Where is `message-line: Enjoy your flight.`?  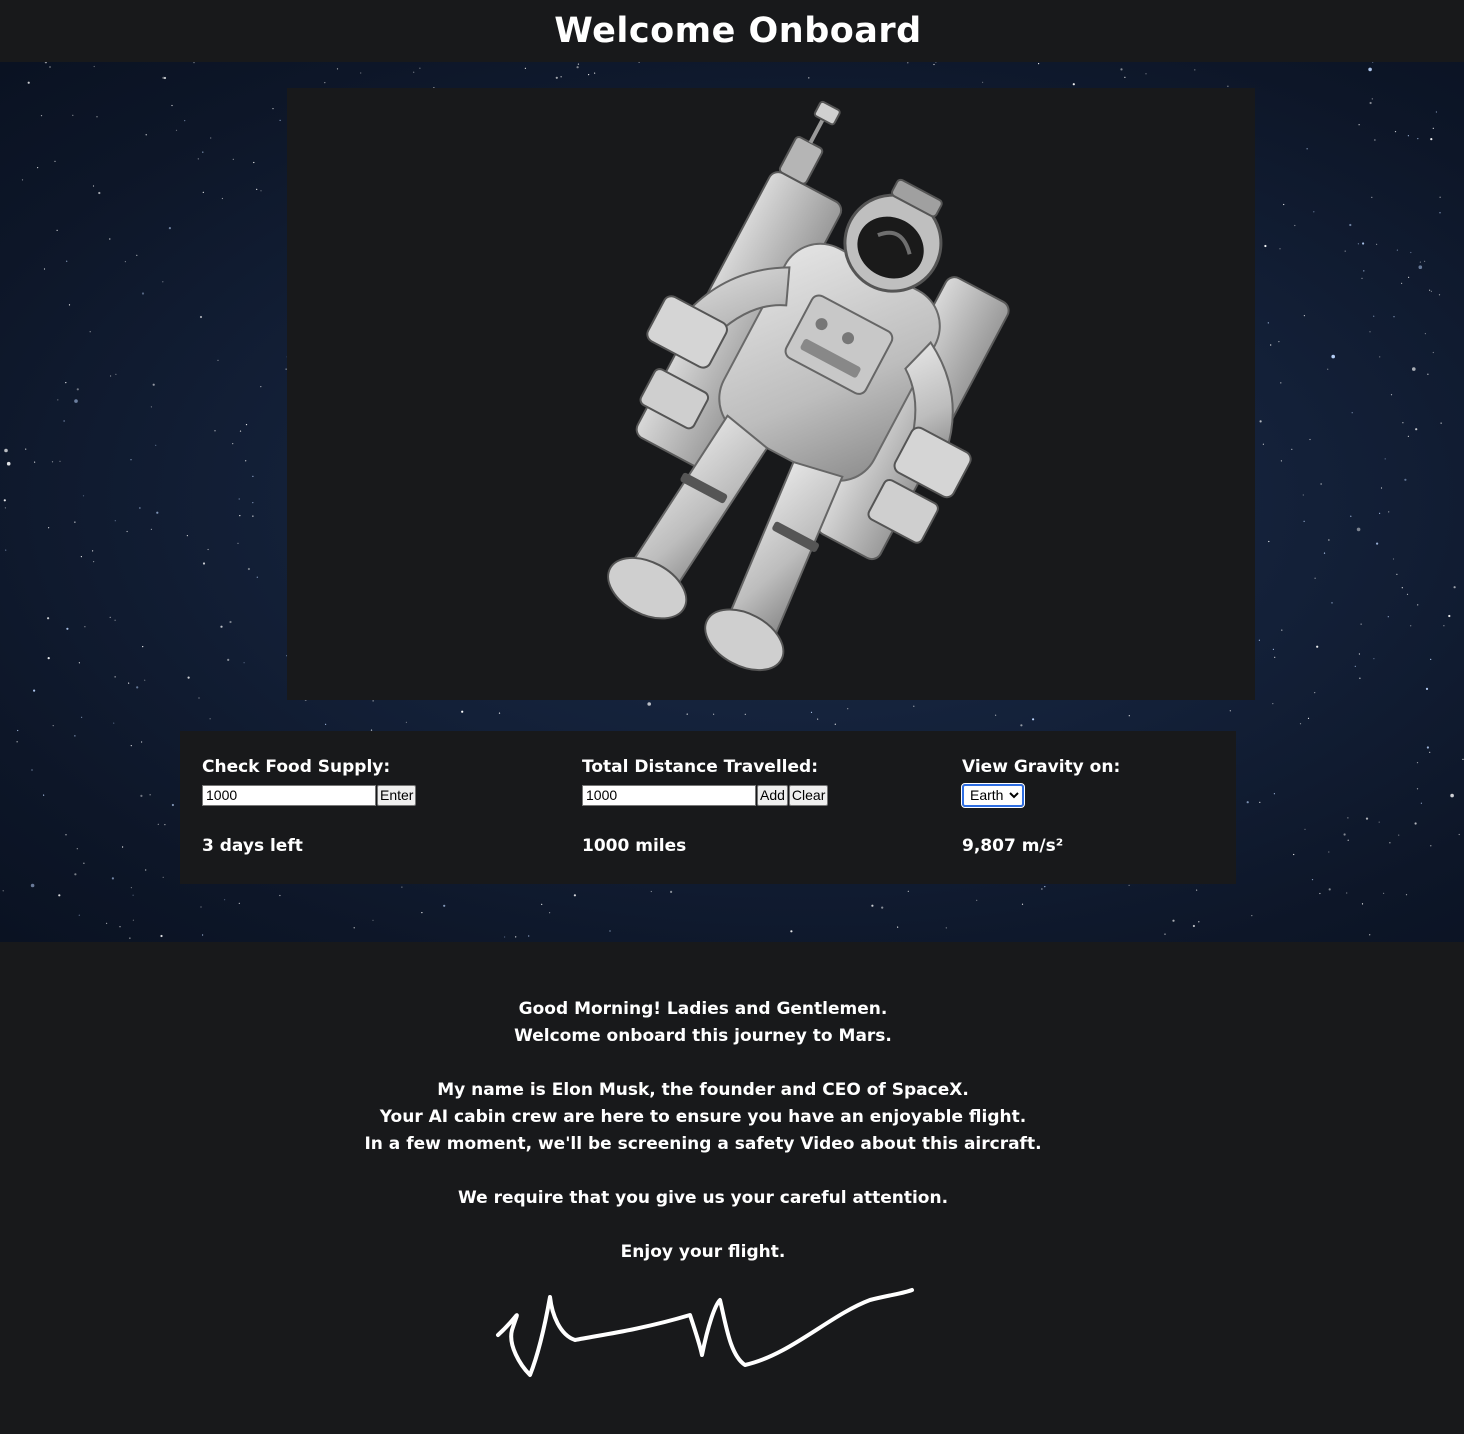
message-line: Enjoy your flight. is located at coordinates (703, 1252).